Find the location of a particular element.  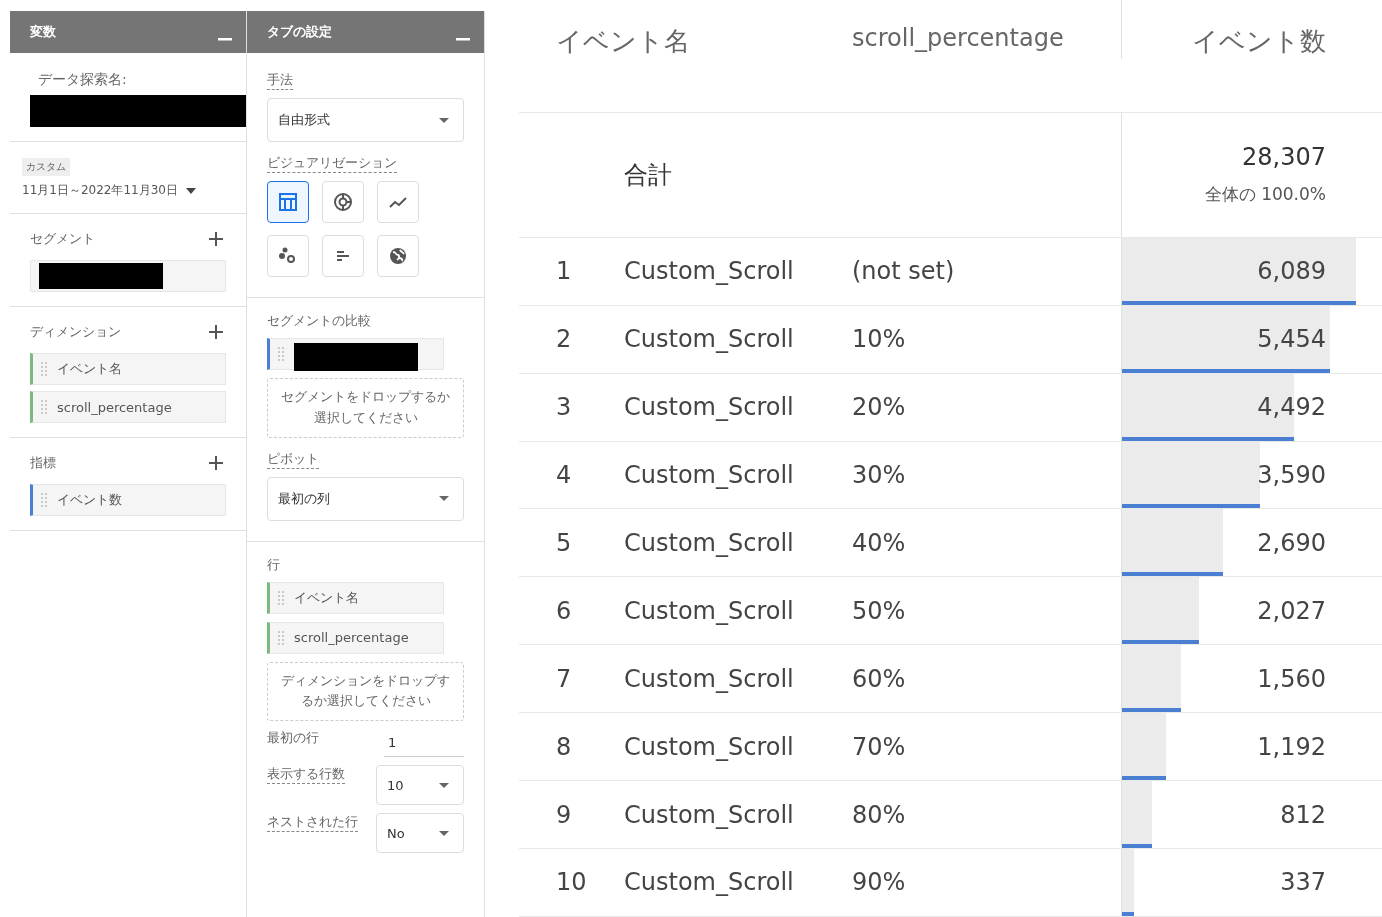

rank-cell: 7 is located at coordinates (564, 678).